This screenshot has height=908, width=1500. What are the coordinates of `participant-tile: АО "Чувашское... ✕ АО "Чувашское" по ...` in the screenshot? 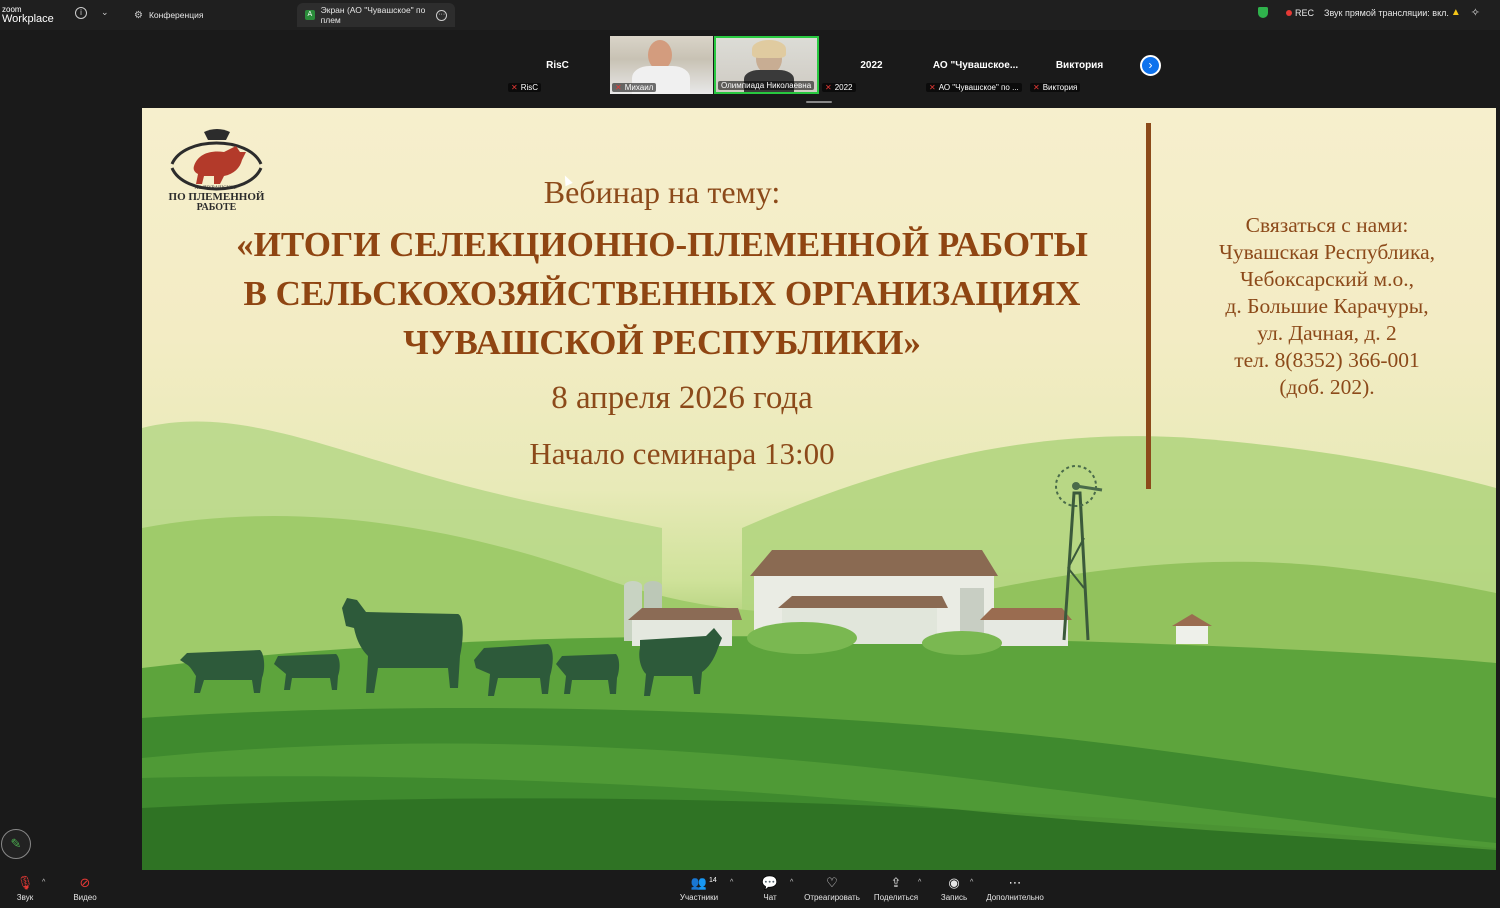 It's located at (975, 65).